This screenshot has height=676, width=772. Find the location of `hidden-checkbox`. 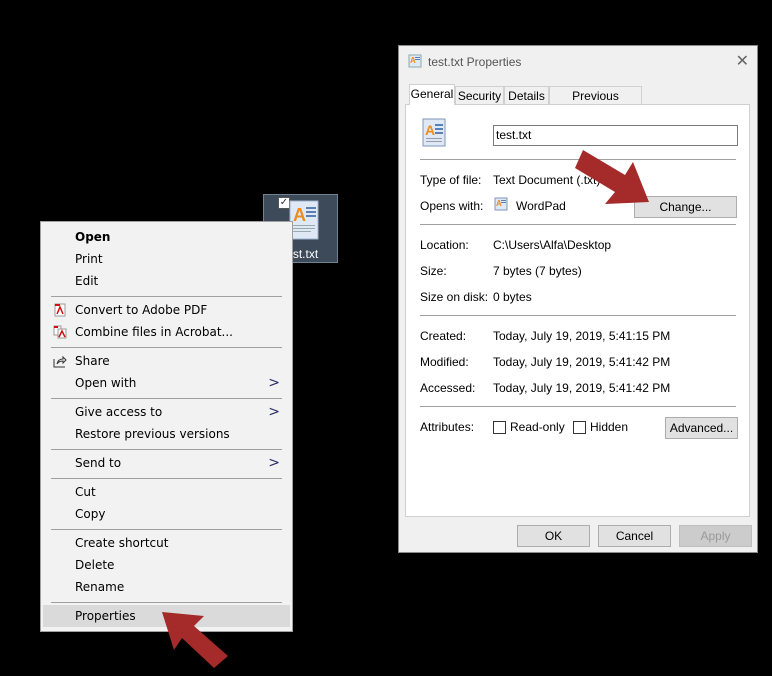

hidden-checkbox is located at coordinates (579, 427).